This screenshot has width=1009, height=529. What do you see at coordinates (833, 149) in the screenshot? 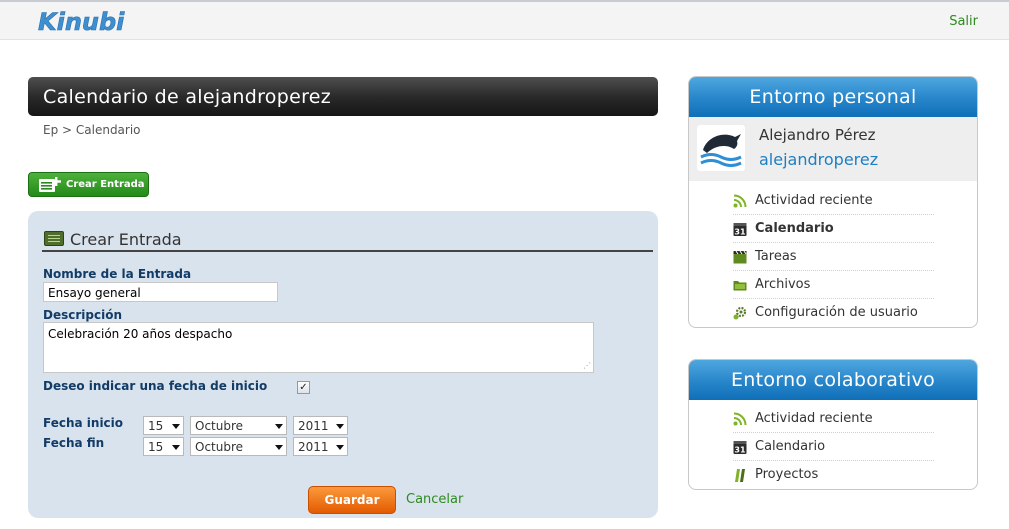
I see `user-profile: Alejandro Pérez alejandroperez` at bounding box center [833, 149].